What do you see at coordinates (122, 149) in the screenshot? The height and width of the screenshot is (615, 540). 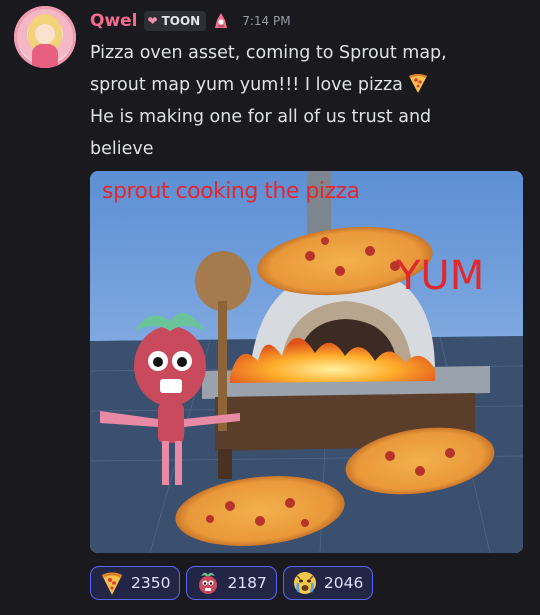 I see `message-line: believe` at bounding box center [122, 149].